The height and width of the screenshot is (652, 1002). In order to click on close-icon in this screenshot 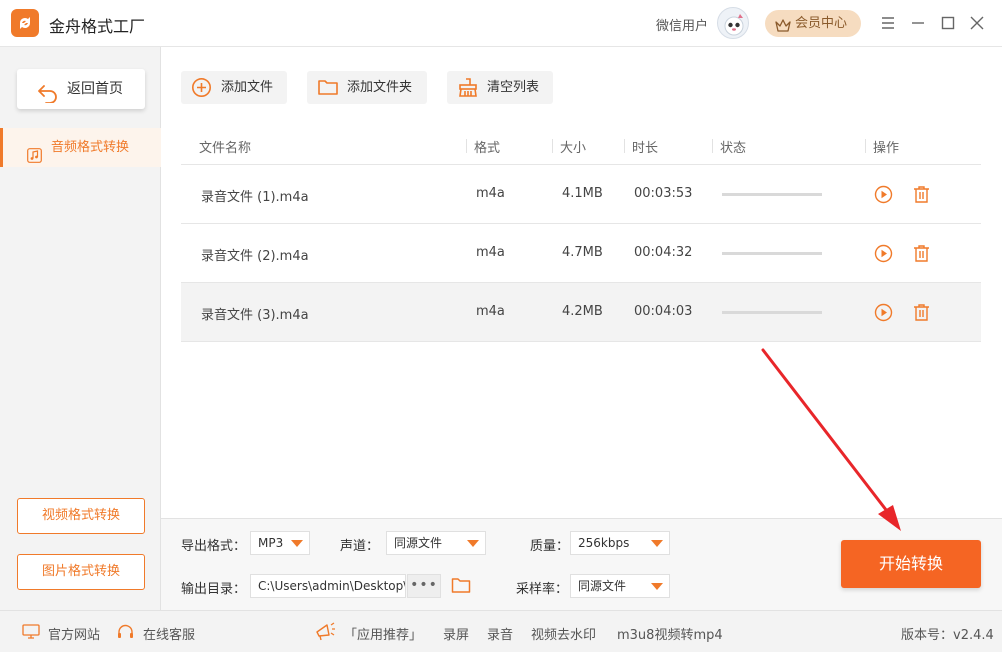, I will do `click(977, 23)`.